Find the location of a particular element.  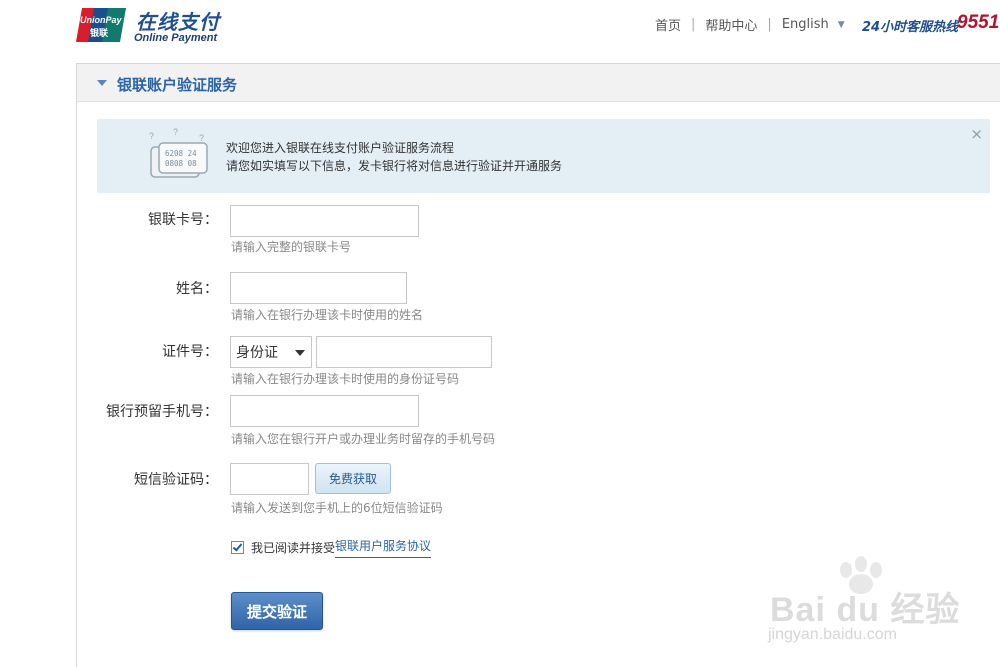

section-header: 银联账户验证服务 is located at coordinates (538, 83).